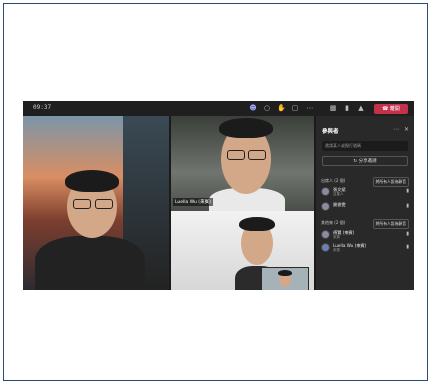 Image resolution: width=433 pixels, height=385 pixels. I want to click on meeting-timer: 09:37, so click(42, 107).